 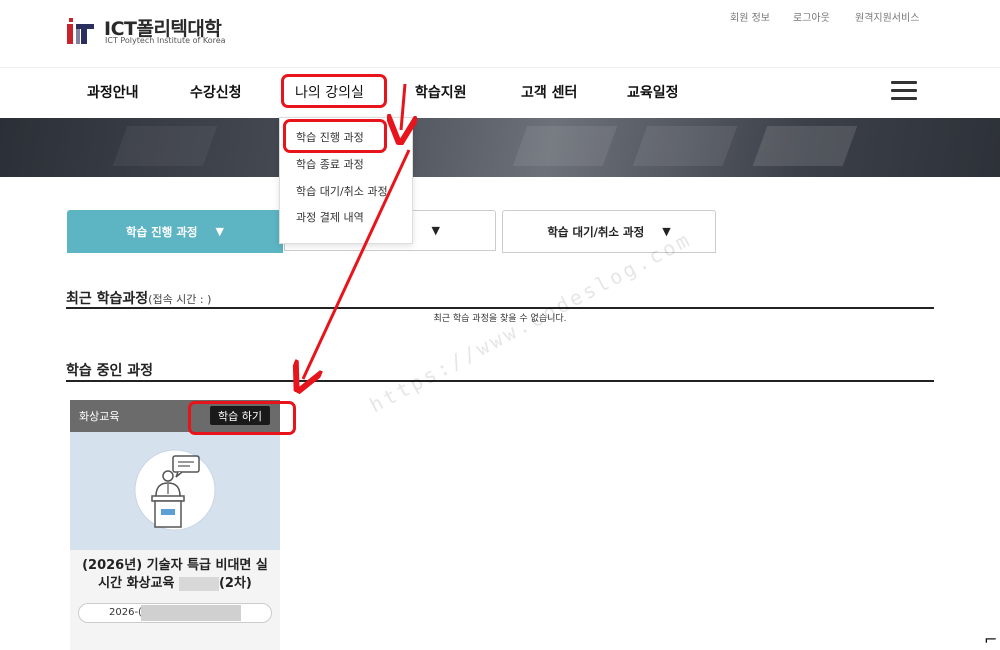 I want to click on nav-enroll: 수강신청, so click(x=216, y=92).